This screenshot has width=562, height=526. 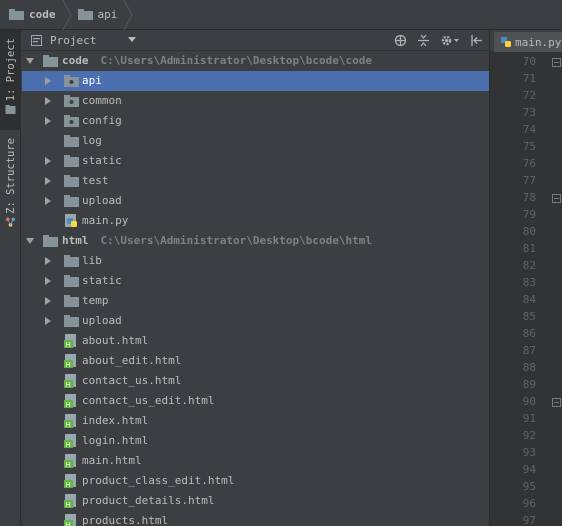 I want to click on tree-item: Hindex.html, so click(x=255, y=421).